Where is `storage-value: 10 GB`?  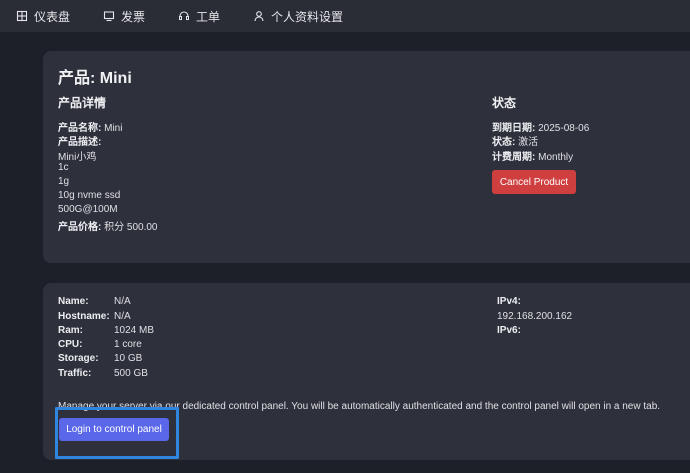
storage-value: 10 GB is located at coordinates (128, 358).